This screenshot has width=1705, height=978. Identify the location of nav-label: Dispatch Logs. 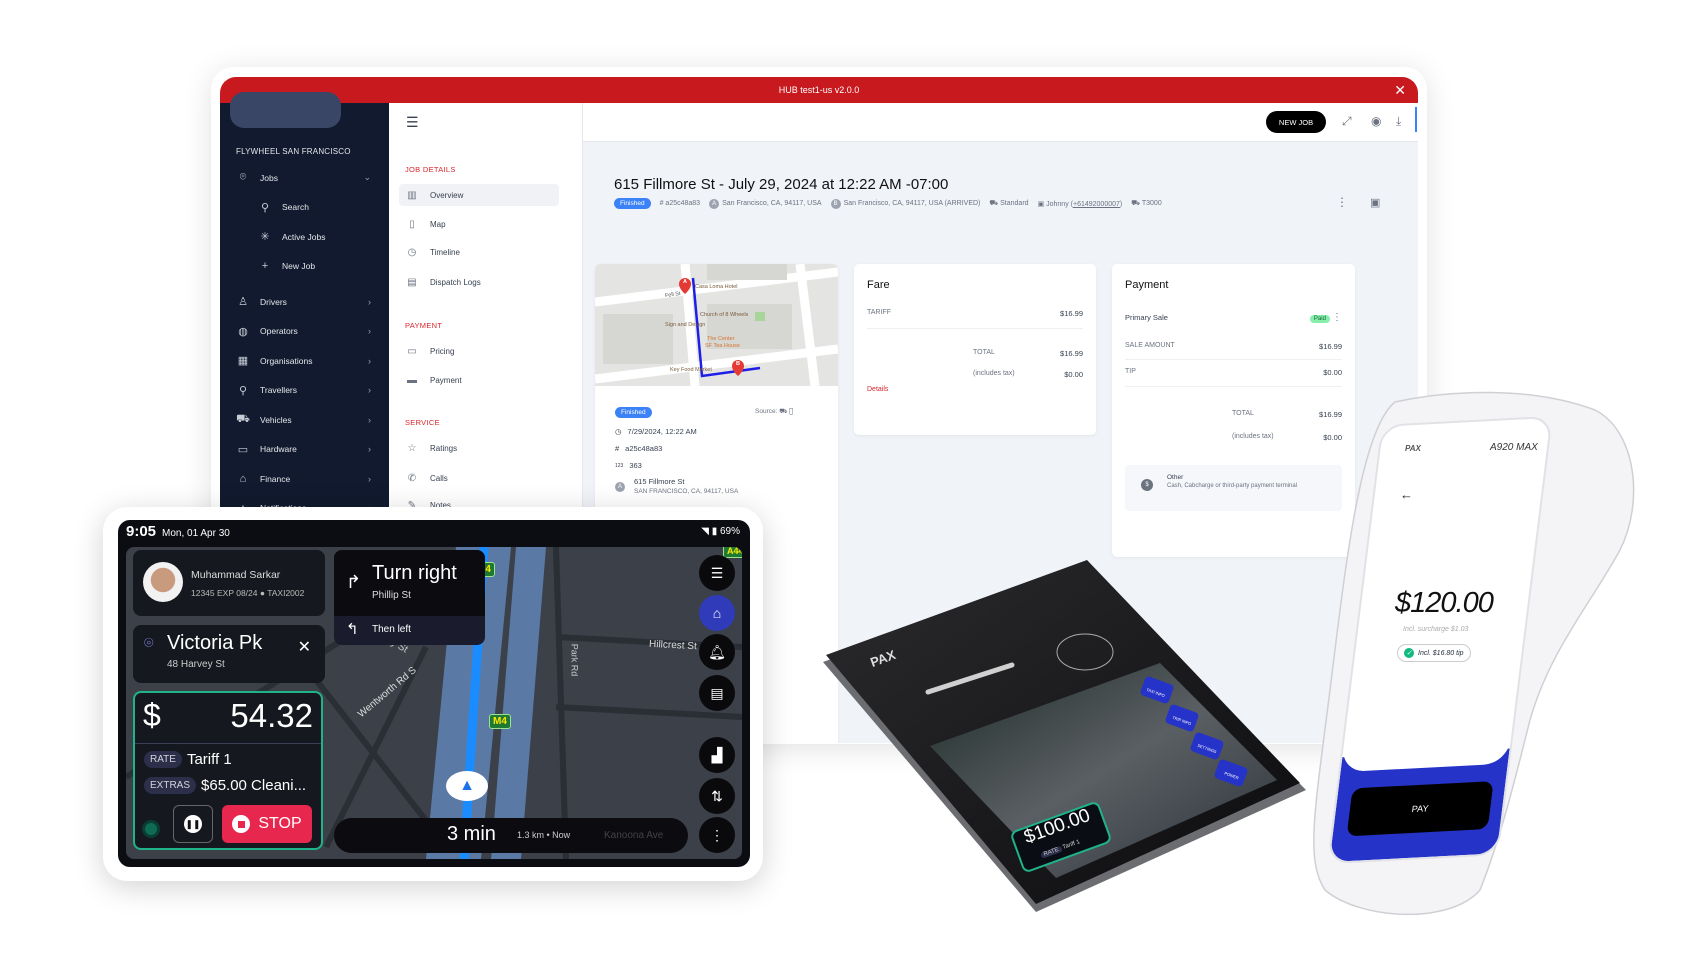
(455, 282).